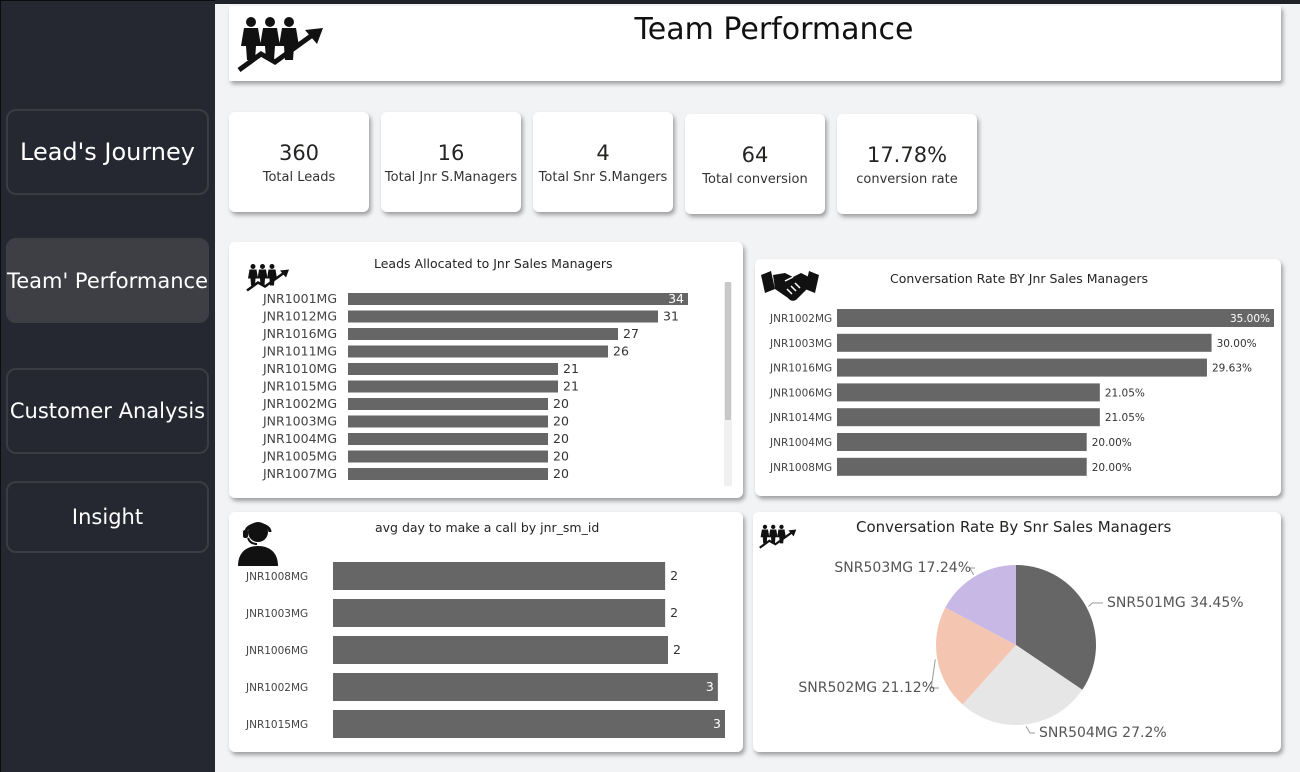  What do you see at coordinates (1175, 603) in the screenshot?
I see `pie-label: SNR501MG 34.45%` at bounding box center [1175, 603].